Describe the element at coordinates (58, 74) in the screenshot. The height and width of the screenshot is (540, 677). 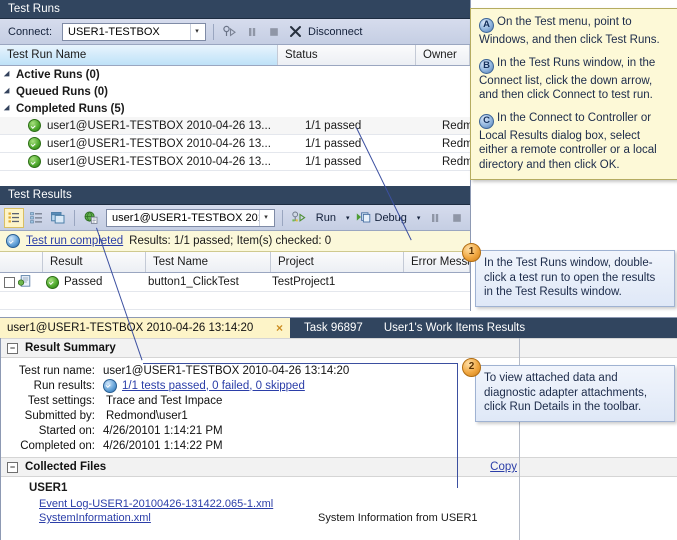
I see `group-label: Active Runs (0)` at that location.